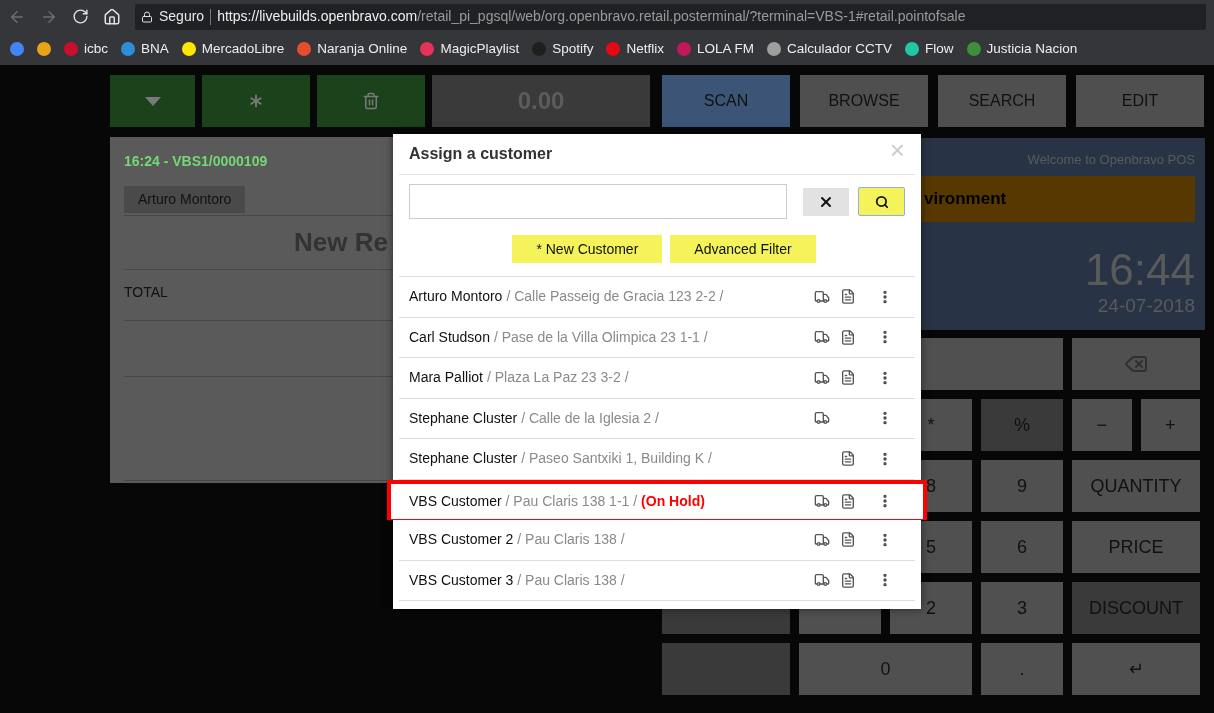 This screenshot has width=1214, height=713. Describe the element at coordinates (598, 201) in the screenshot. I see `search-field` at that location.